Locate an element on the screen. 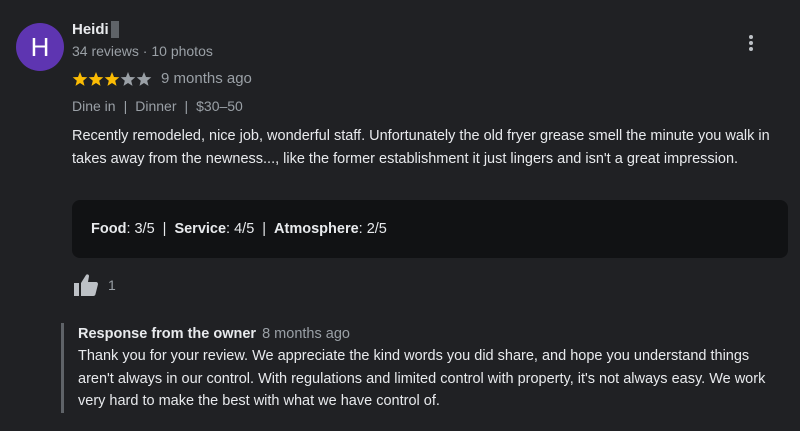  owner-response-header: Response from the owner 8 months ago is located at coordinates (438, 334).